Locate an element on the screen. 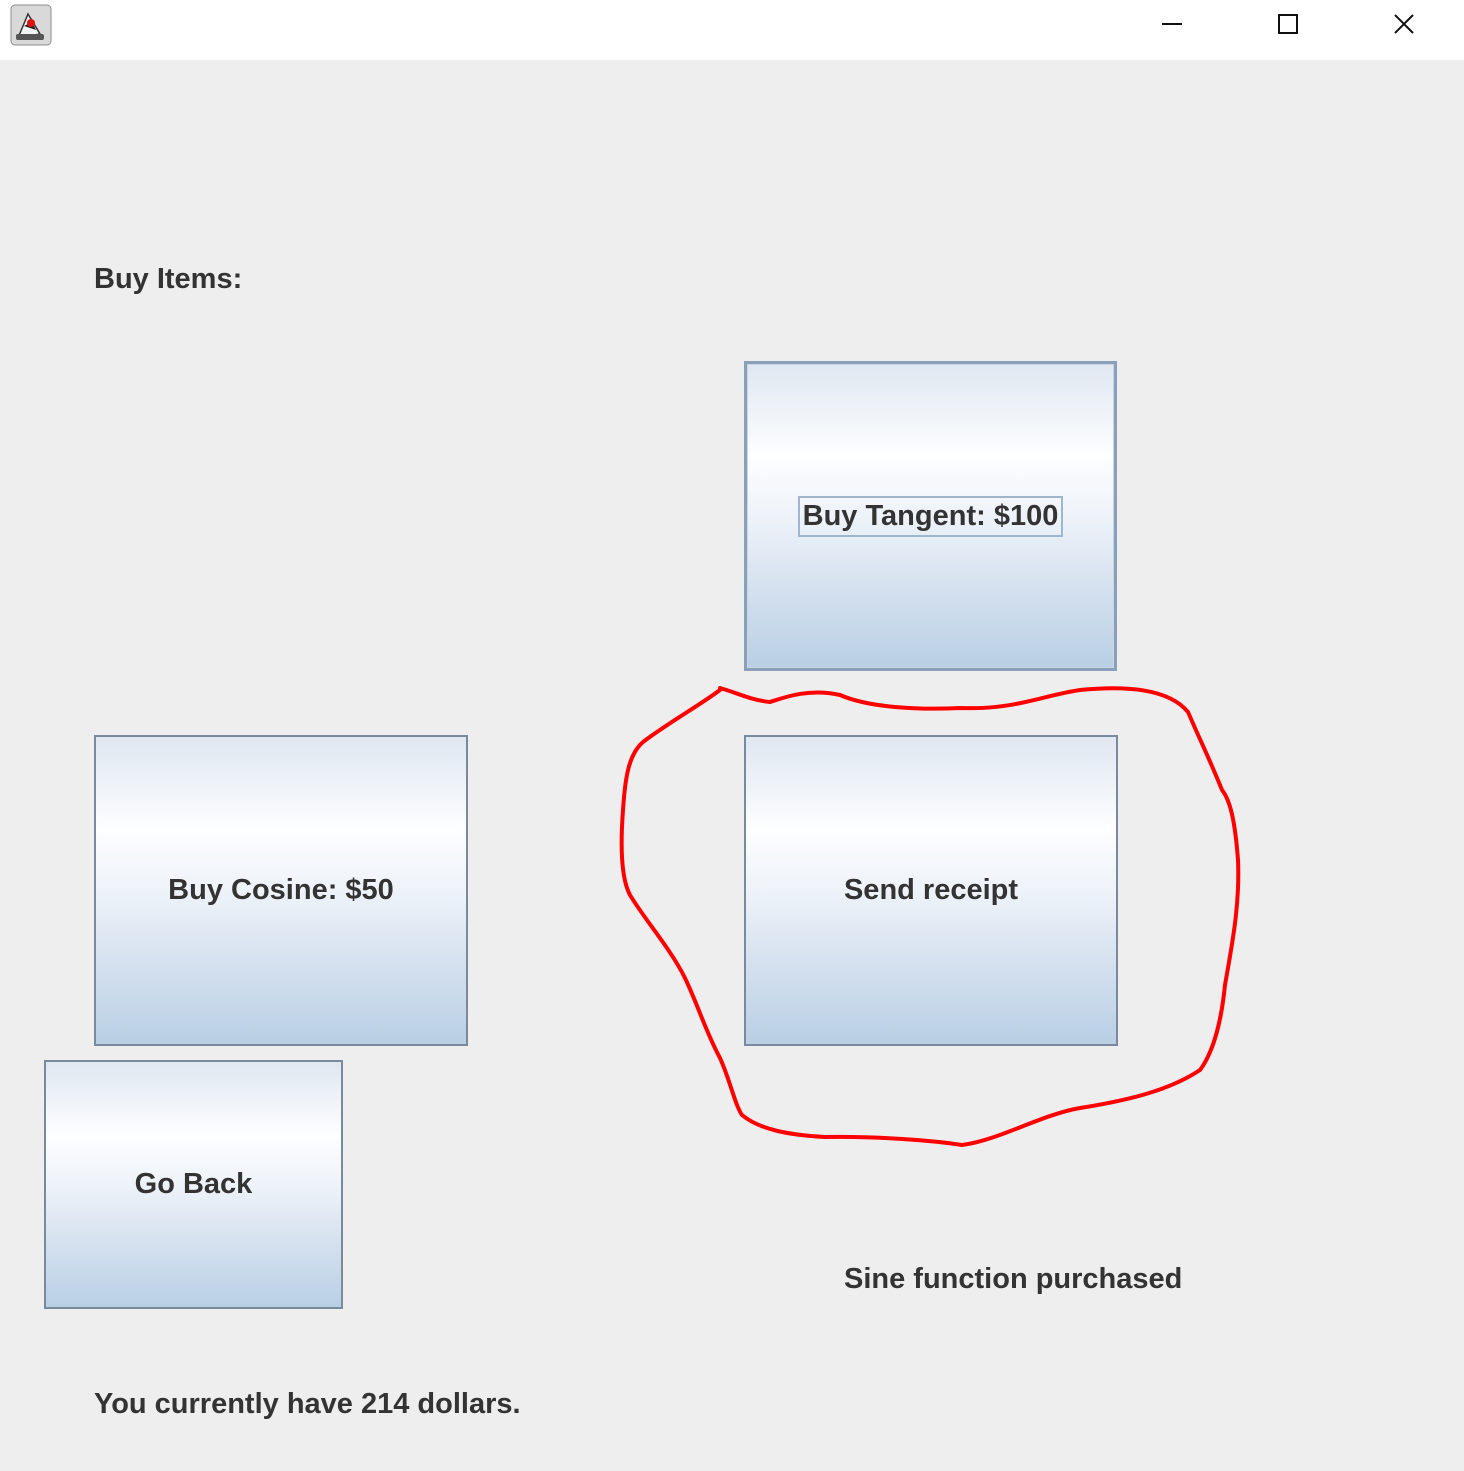  minimize-icon is located at coordinates (1172, 24).